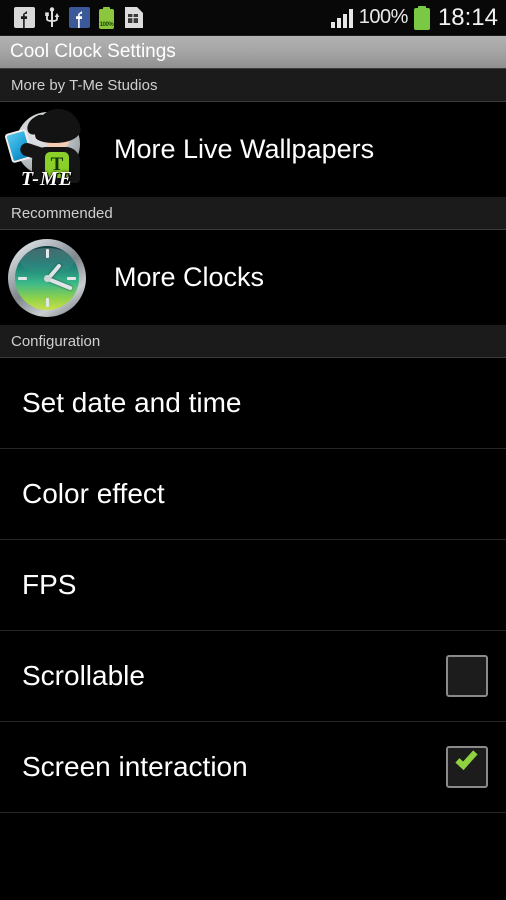 This screenshot has height=900, width=506. Describe the element at coordinates (466, 758) in the screenshot. I see `checkmark-icon` at that location.